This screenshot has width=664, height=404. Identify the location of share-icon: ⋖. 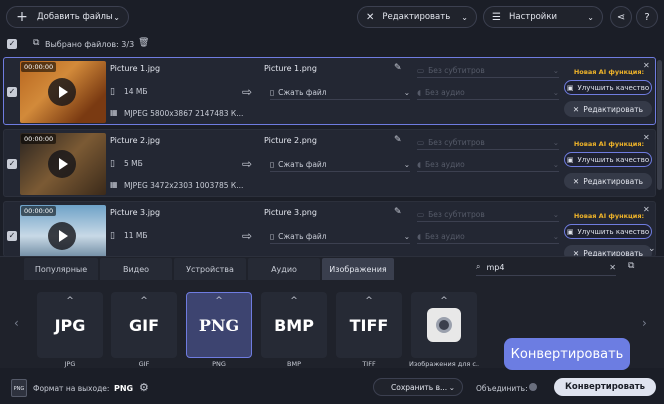
(621, 17).